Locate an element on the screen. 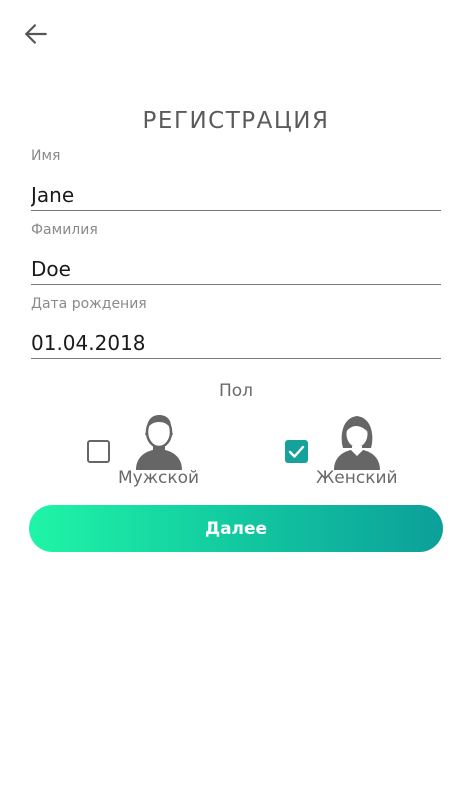  page-title: РЕГИСТРАЦИЯ is located at coordinates (236, 121).